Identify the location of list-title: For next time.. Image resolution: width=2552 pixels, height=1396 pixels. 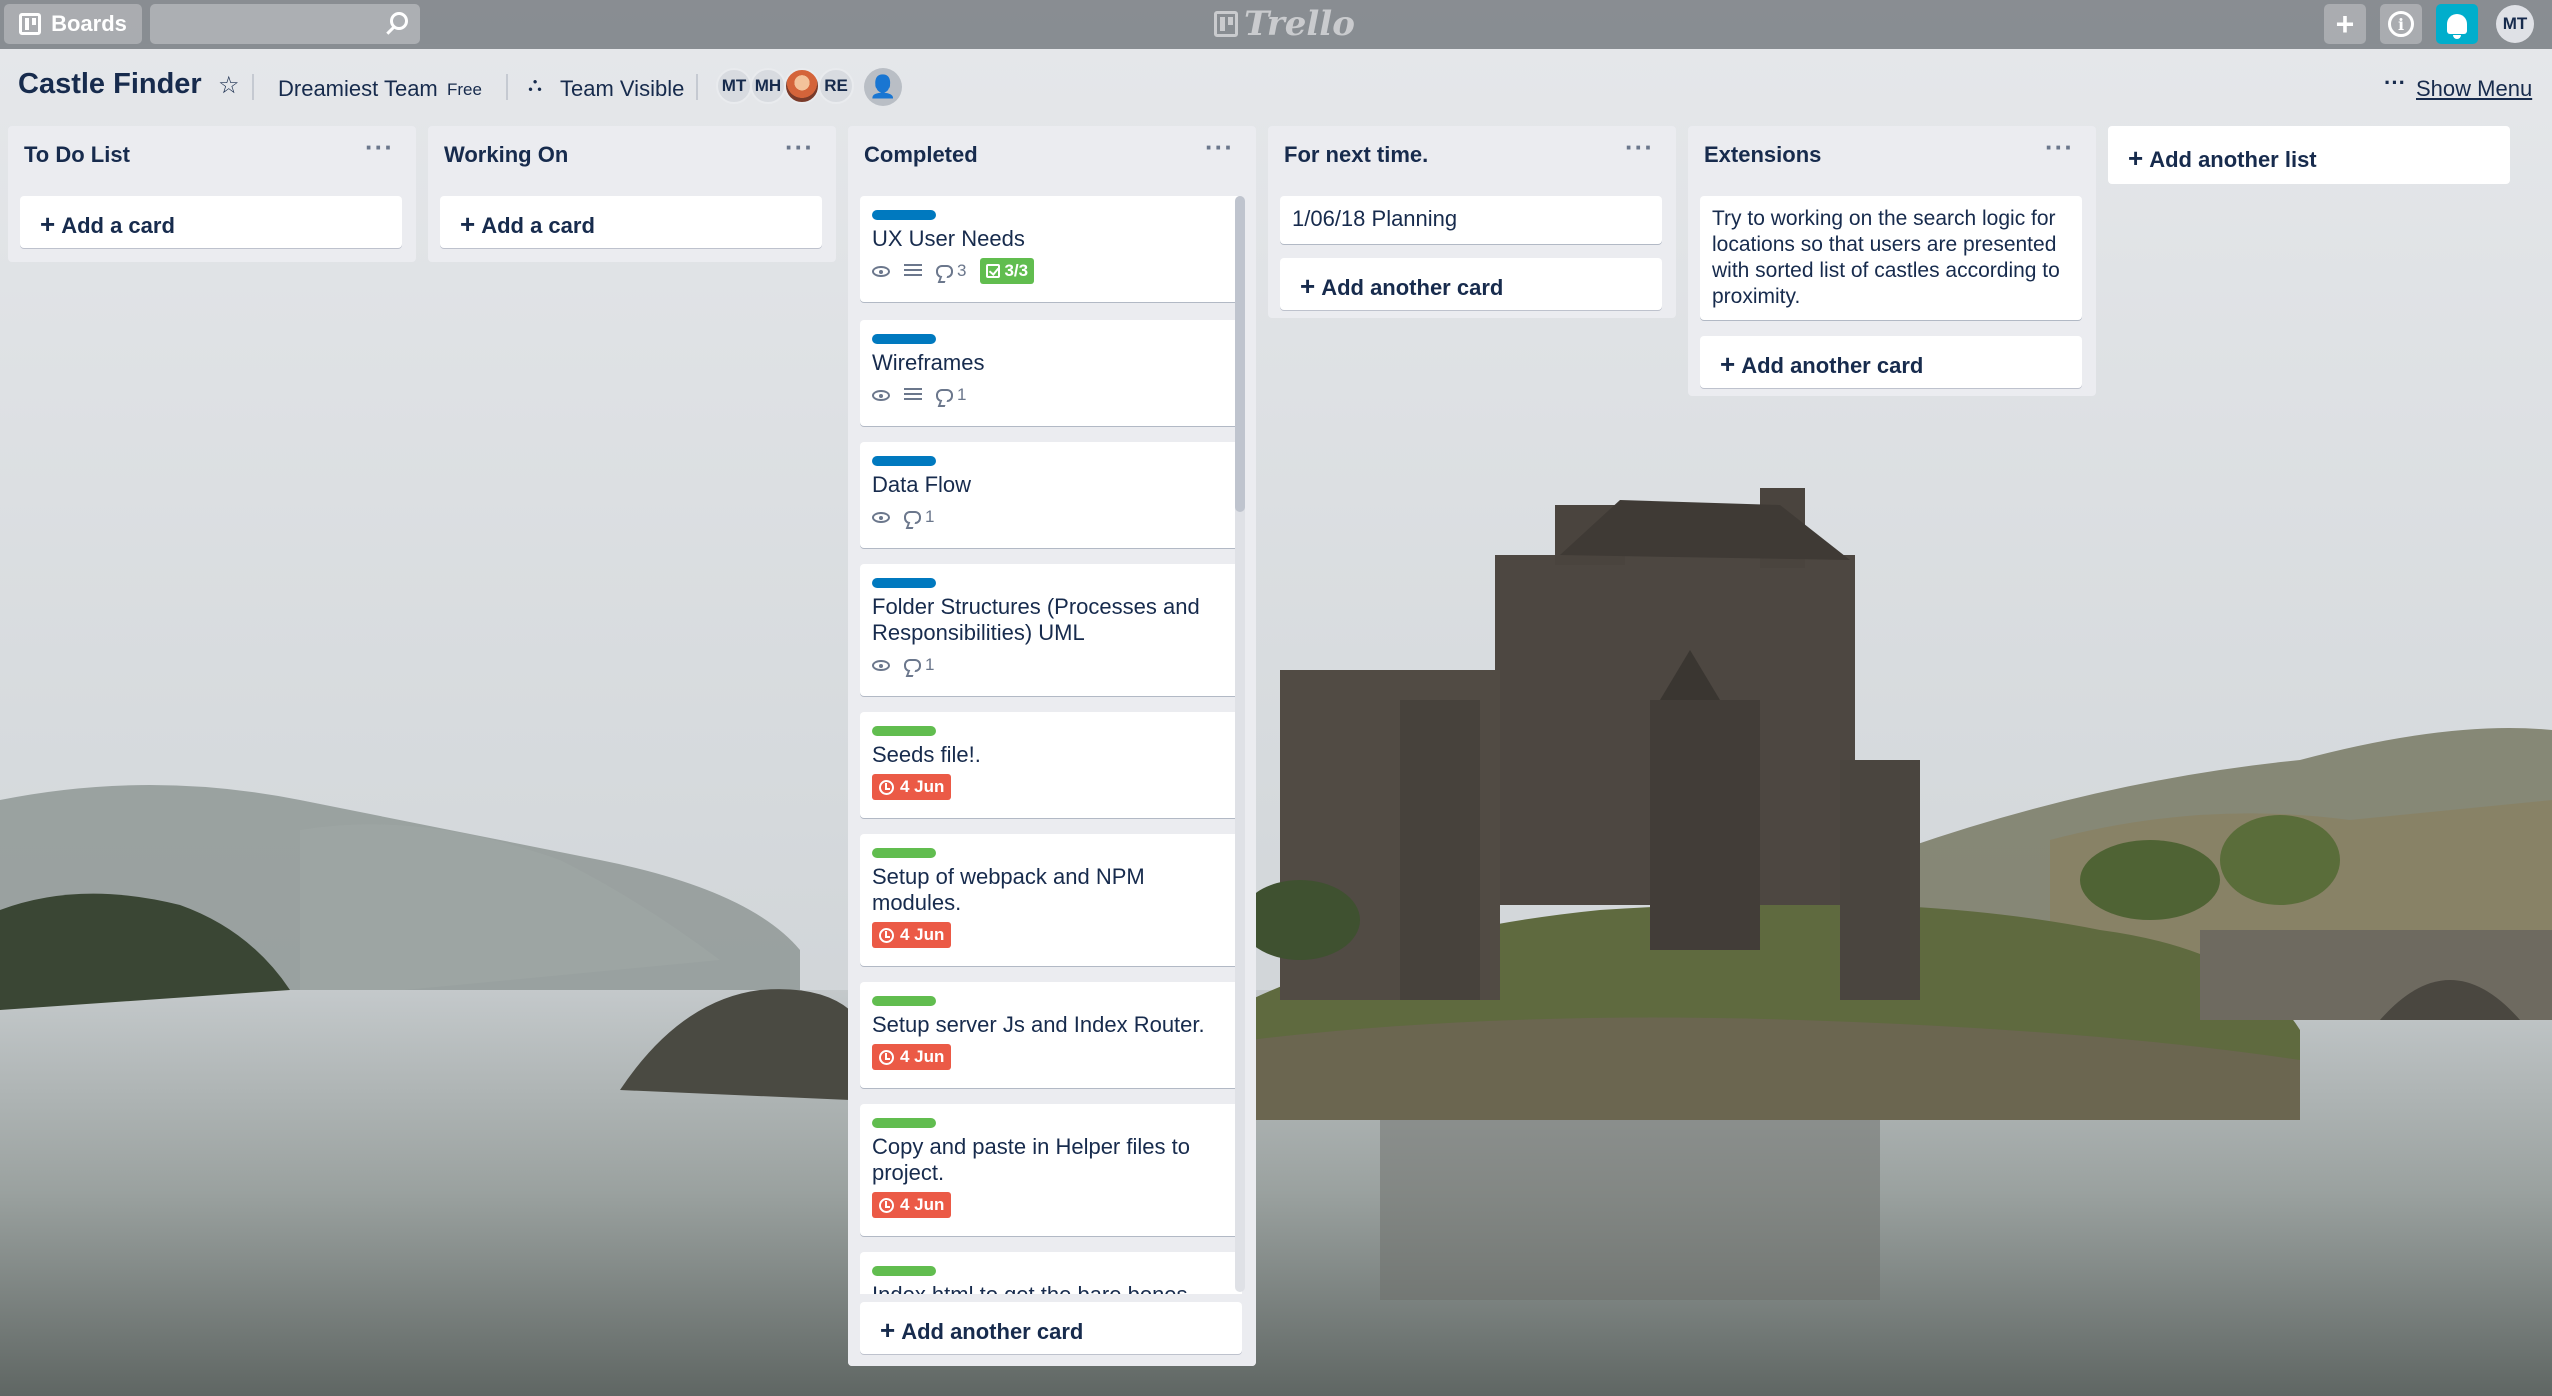
(1356, 155).